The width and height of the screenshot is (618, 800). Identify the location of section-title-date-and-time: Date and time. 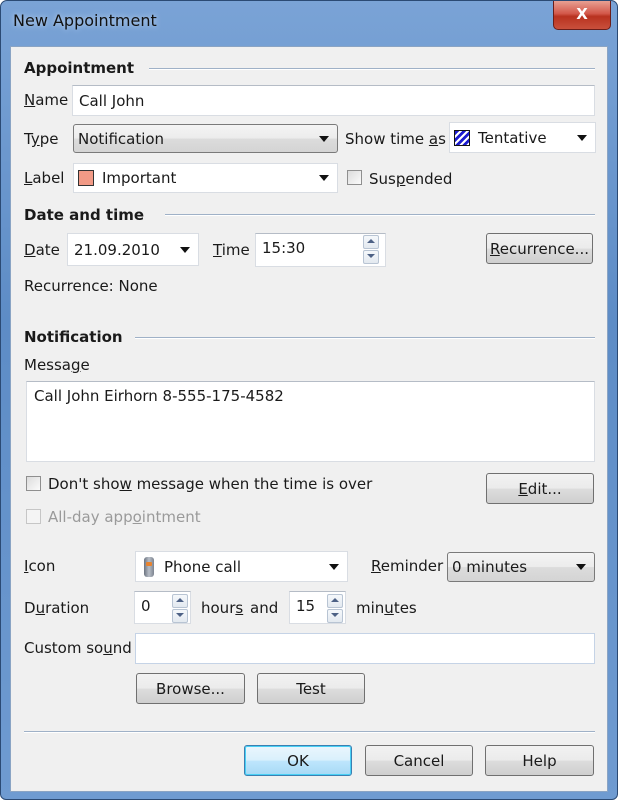
(84, 215).